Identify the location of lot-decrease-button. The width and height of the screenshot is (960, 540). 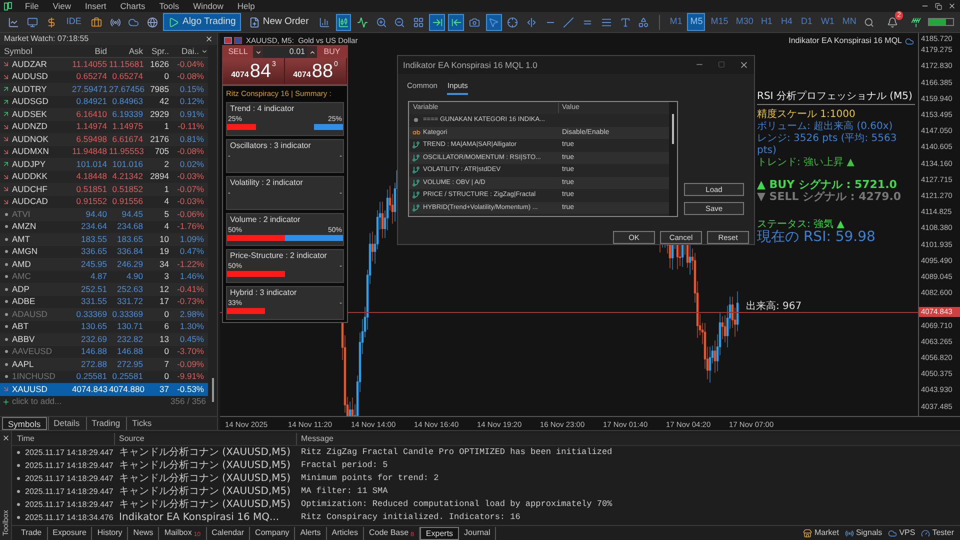
(258, 52).